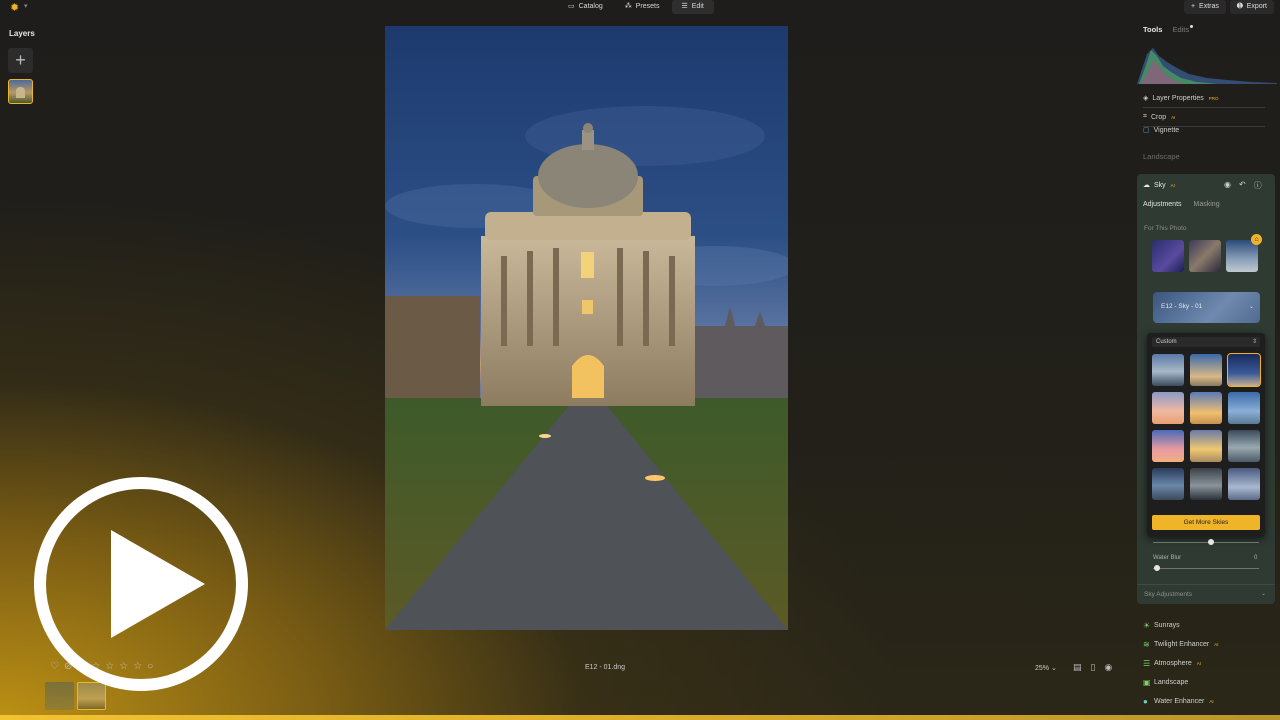  What do you see at coordinates (1147, 682) in the screenshot?
I see `landscape-icon: ▣` at bounding box center [1147, 682].